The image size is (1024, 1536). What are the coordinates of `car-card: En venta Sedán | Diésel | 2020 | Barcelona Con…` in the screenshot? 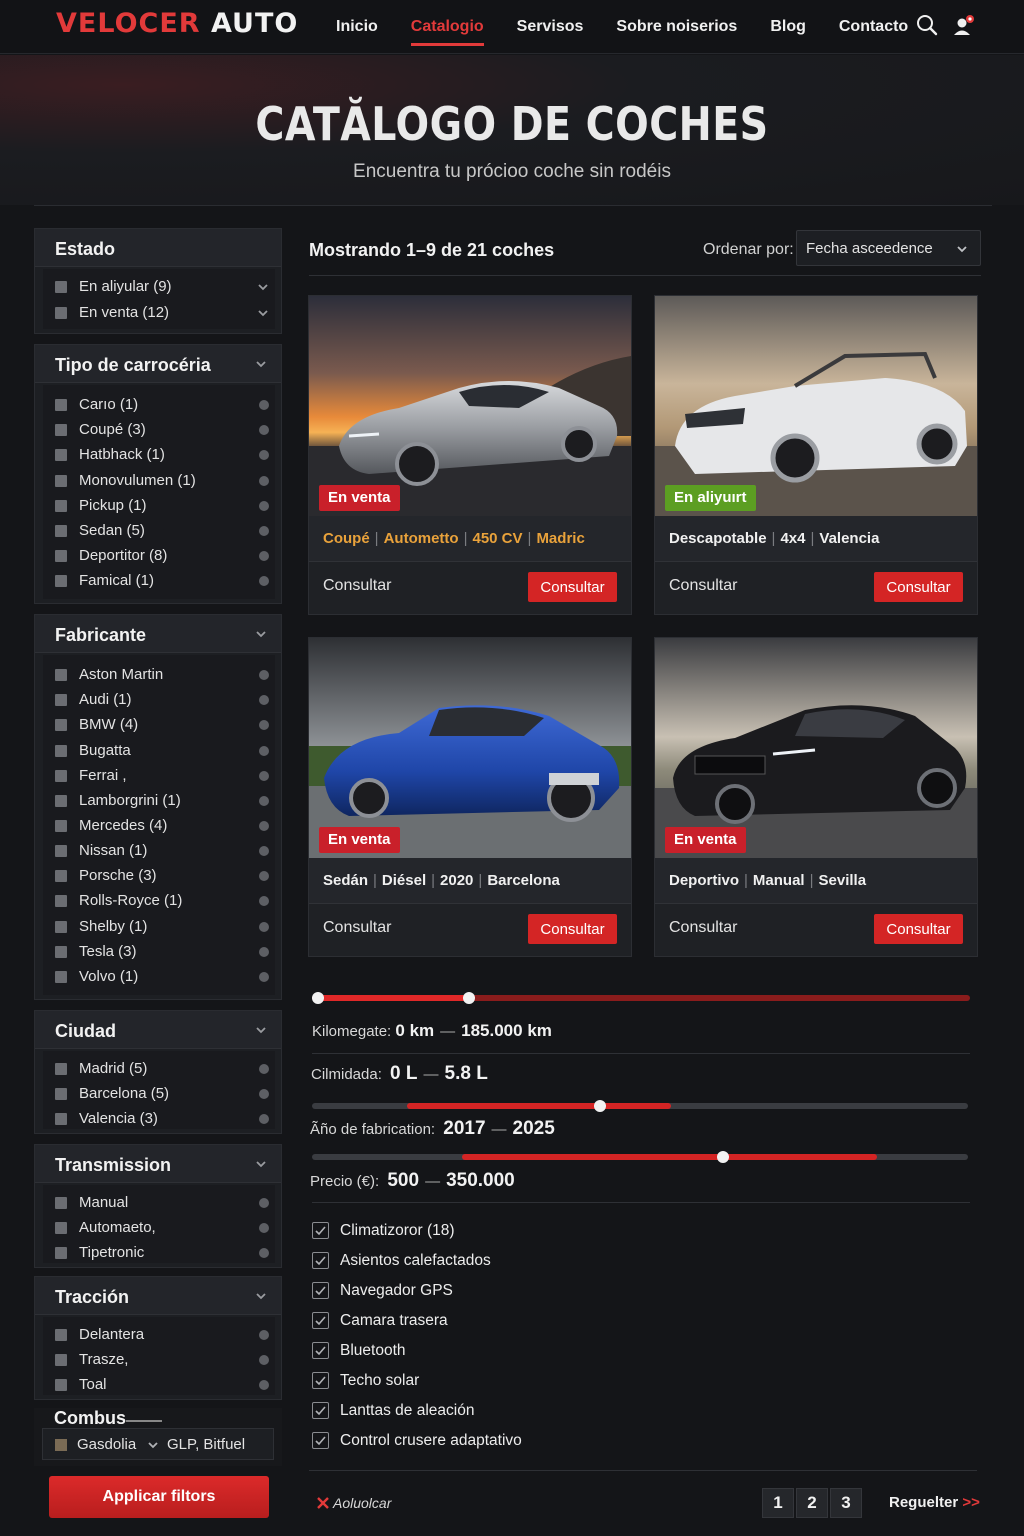 It's located at (470, 797).